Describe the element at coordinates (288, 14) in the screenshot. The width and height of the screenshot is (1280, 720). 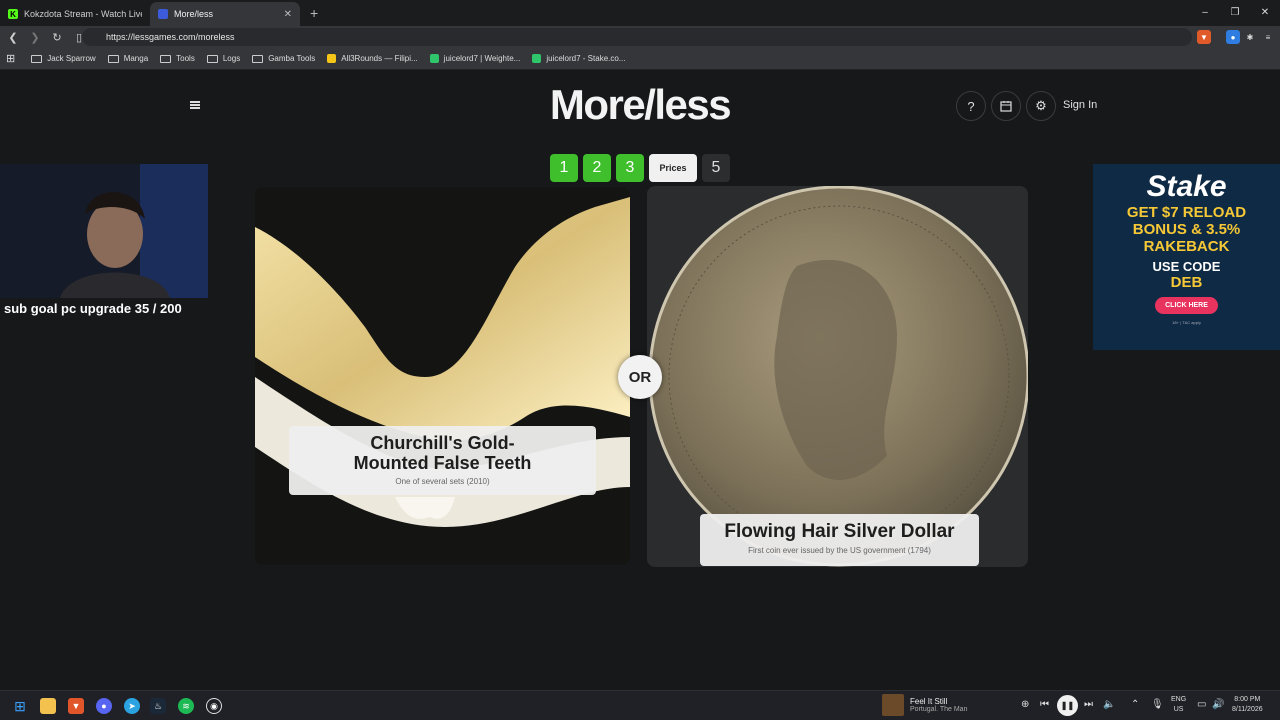
I see `close-tab-icon: ✕` at that location.